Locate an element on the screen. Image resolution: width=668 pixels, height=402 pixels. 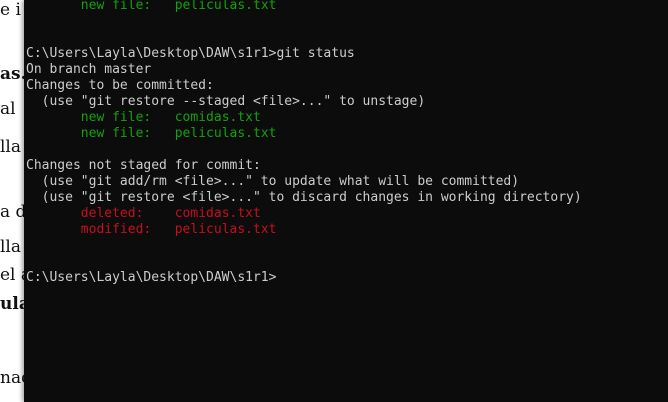
doc-text-fragment: a d is located at coordinates (13, 212).